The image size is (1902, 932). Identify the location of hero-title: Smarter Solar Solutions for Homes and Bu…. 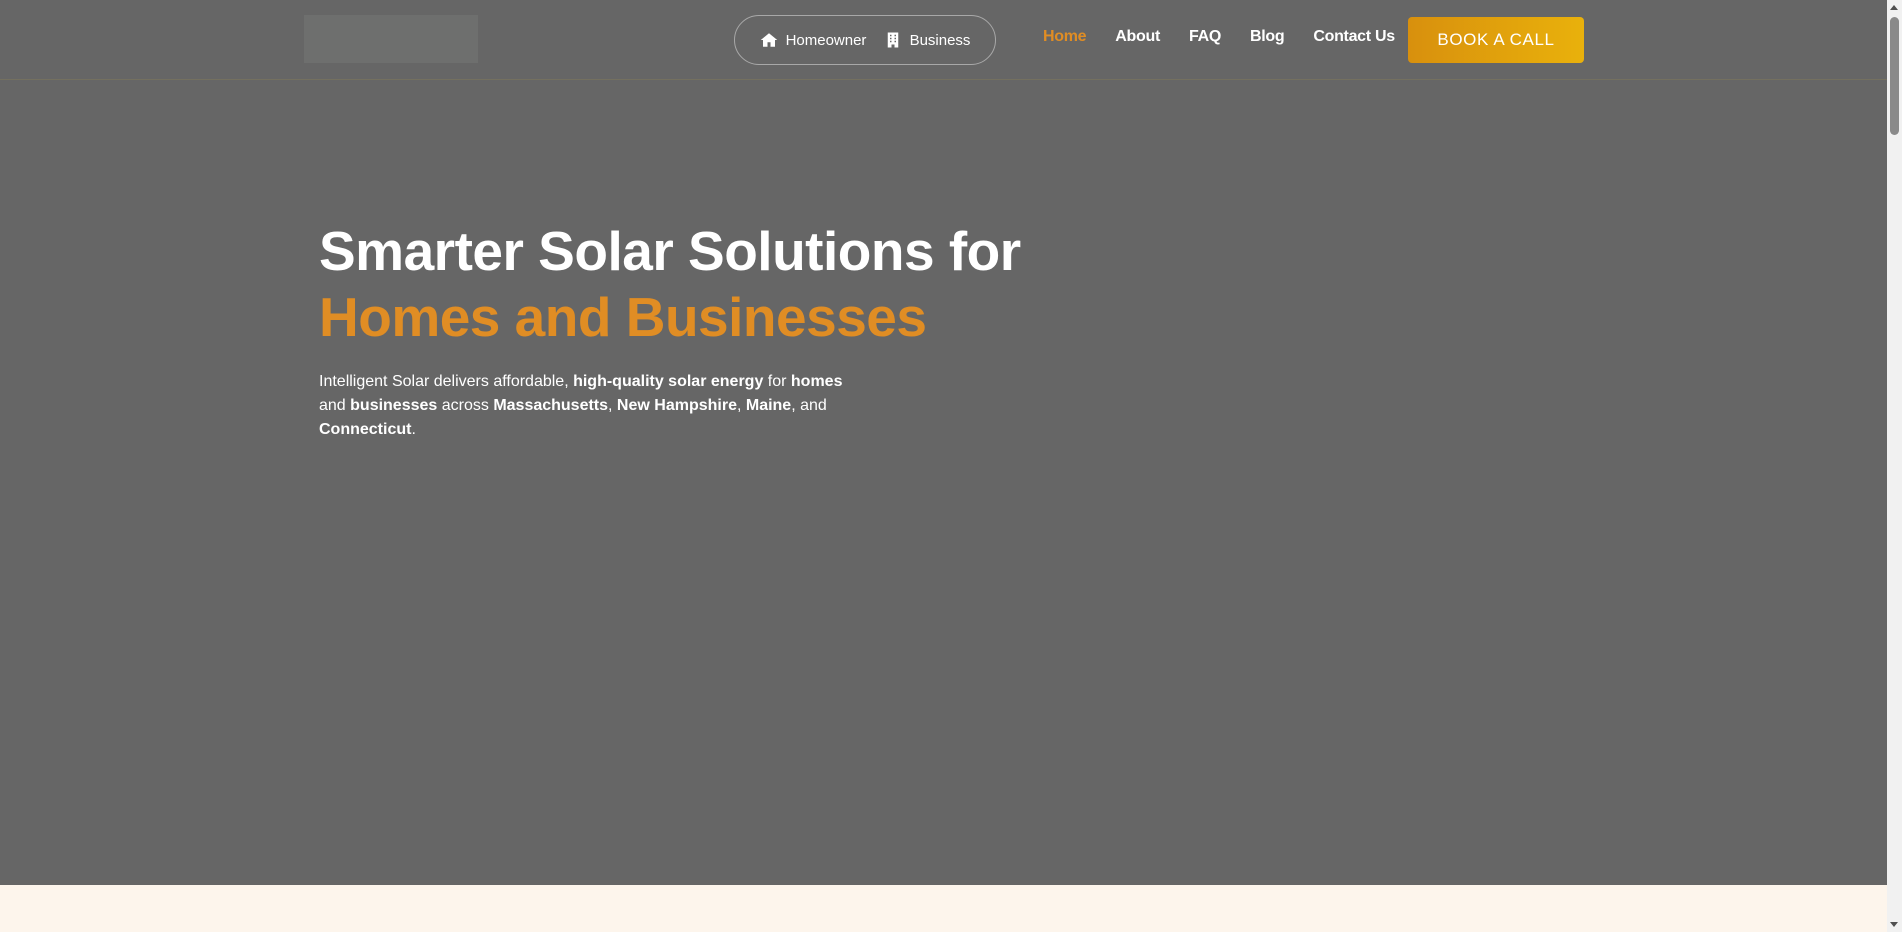
(670, 284).